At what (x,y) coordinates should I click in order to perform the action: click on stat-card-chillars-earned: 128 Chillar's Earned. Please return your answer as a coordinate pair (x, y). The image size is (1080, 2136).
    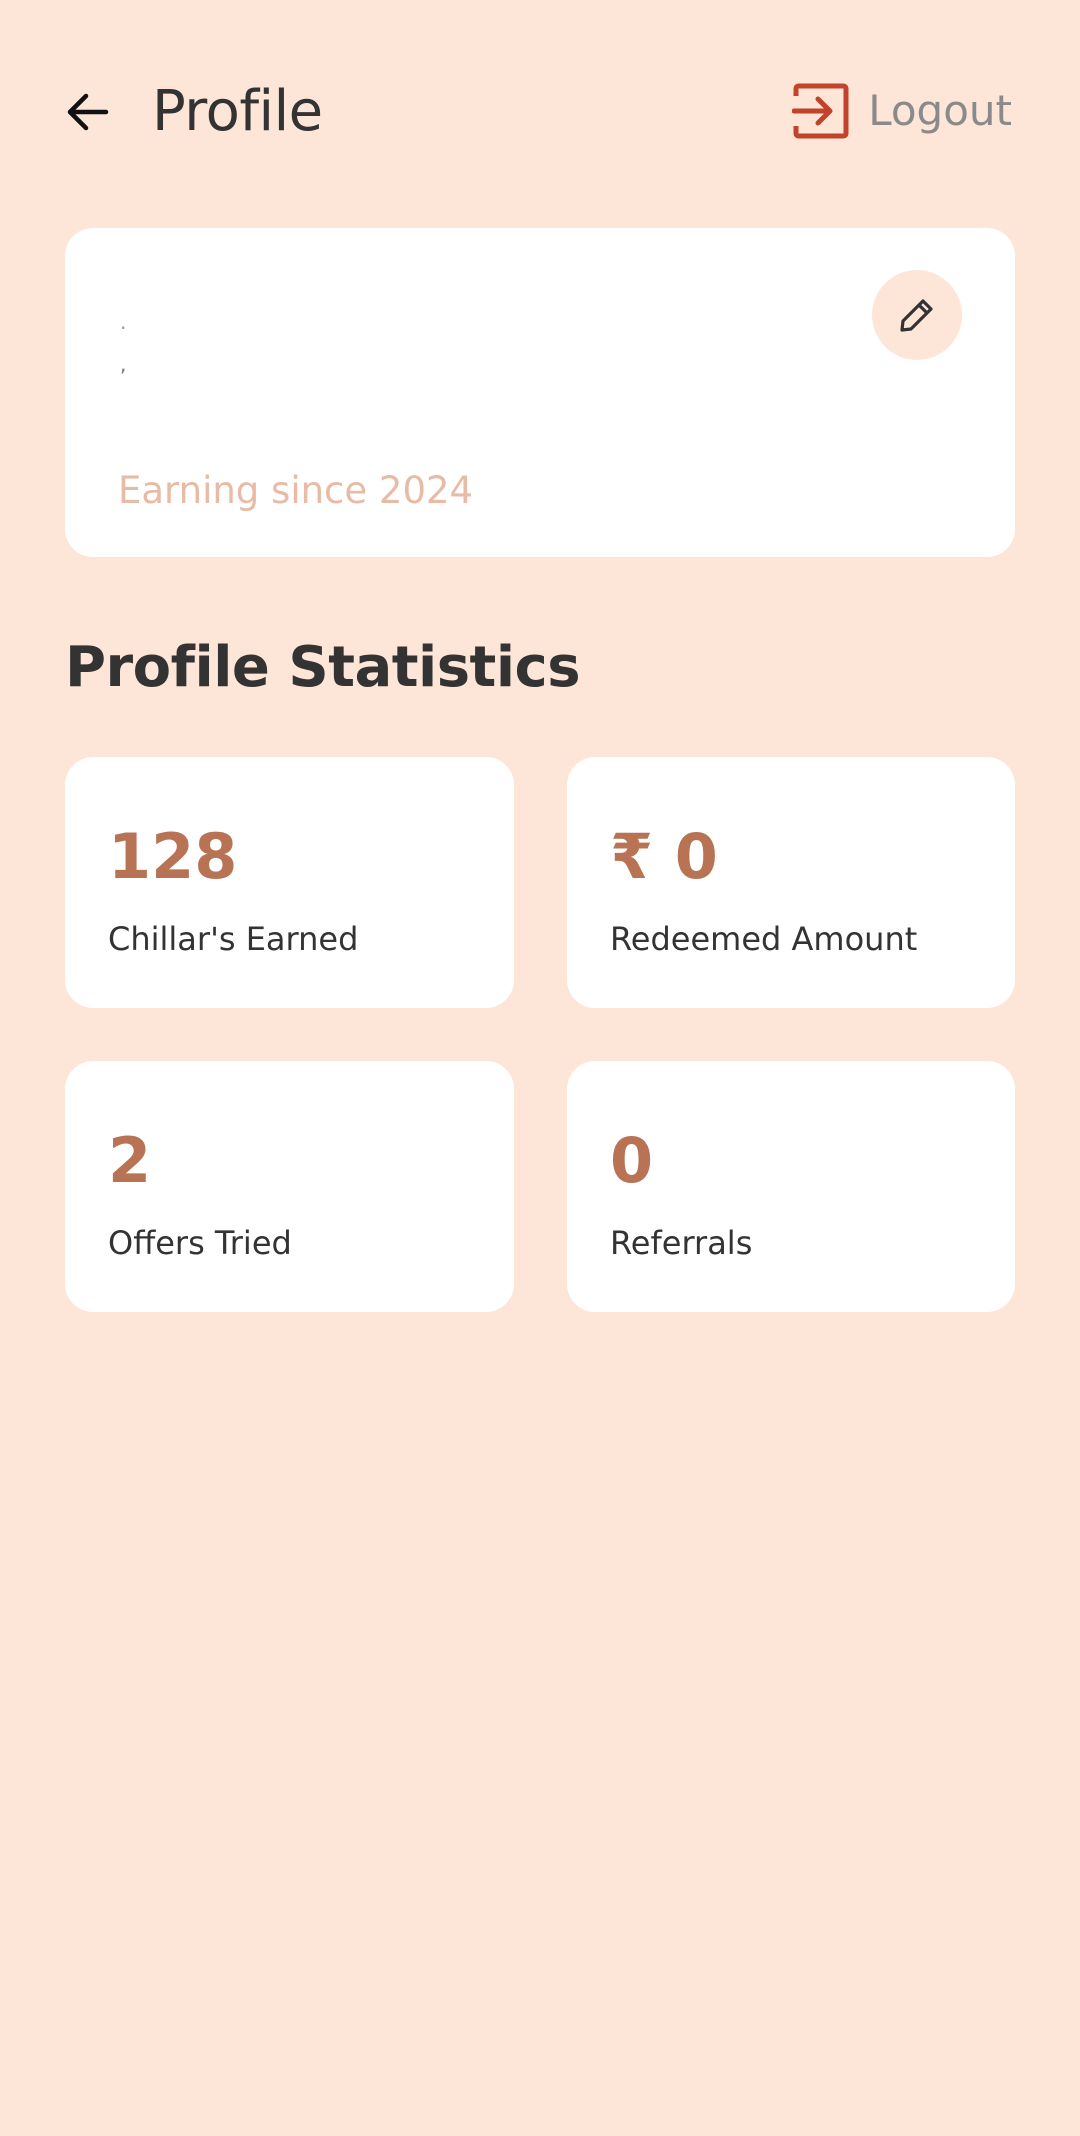
    Looking at the image, I should click on (289, 882).